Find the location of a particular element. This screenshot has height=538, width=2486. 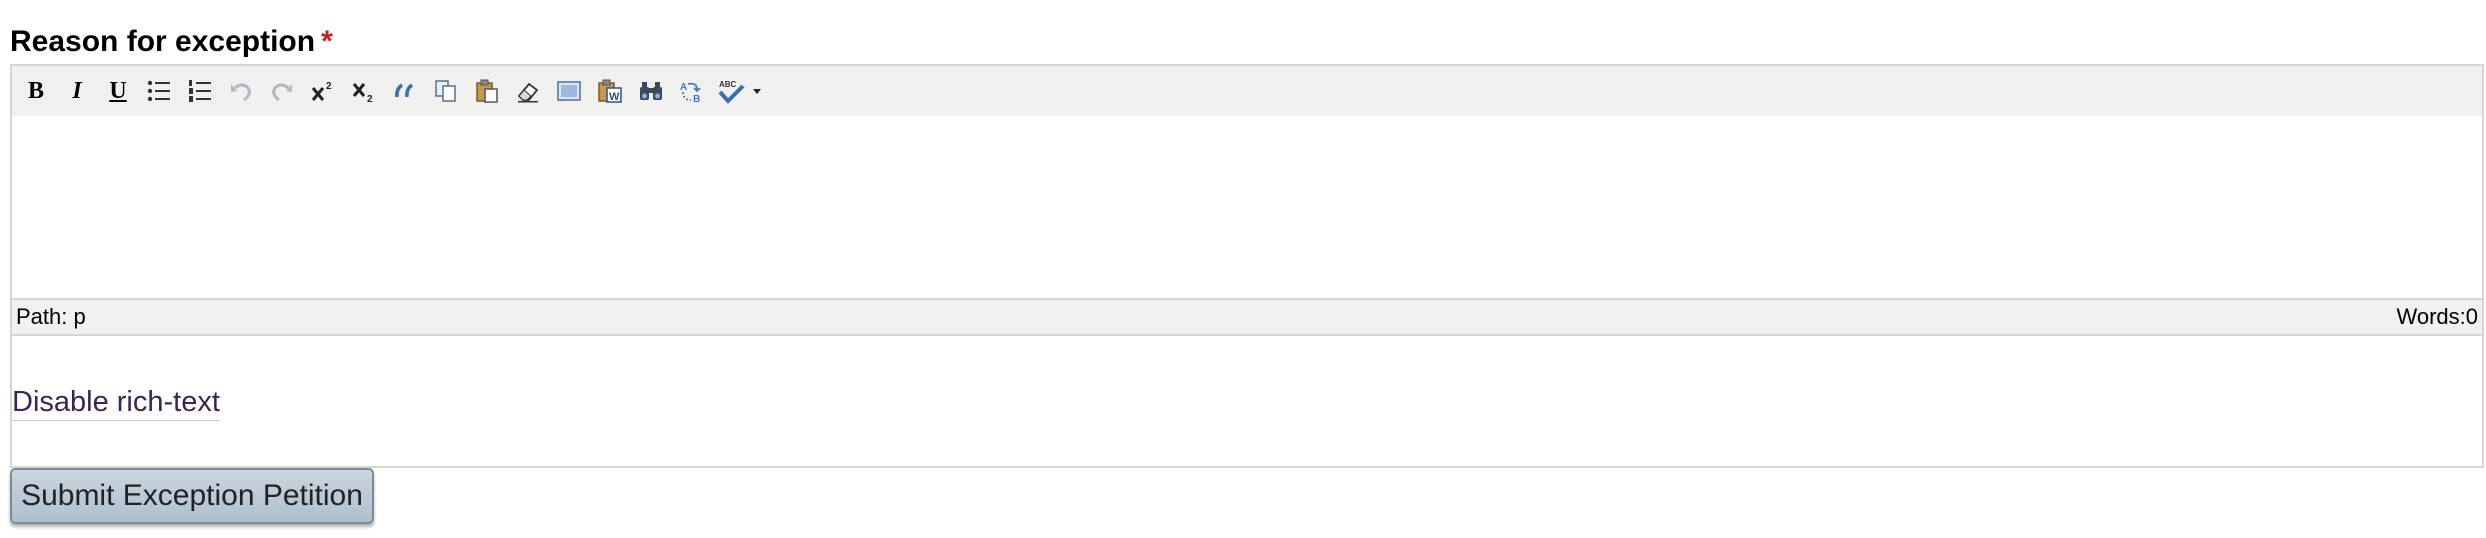

eraser-icon is located at coordinates (528, 92).